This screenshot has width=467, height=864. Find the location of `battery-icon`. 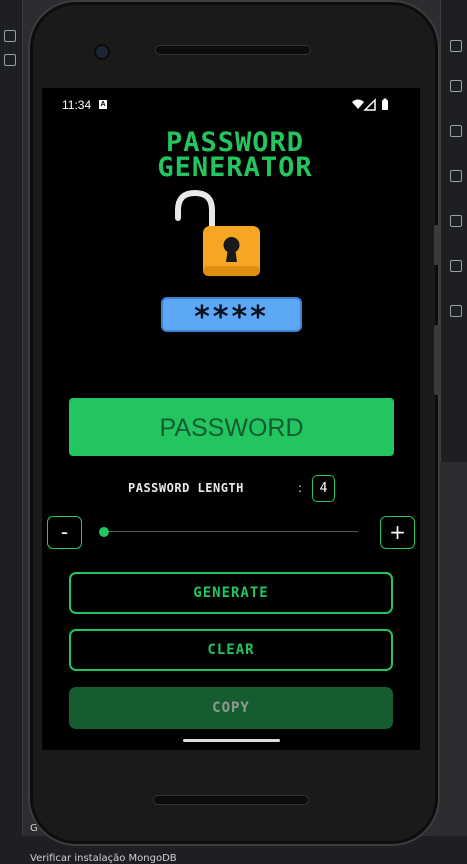

battery-icon is located at coordinates (385, 105).